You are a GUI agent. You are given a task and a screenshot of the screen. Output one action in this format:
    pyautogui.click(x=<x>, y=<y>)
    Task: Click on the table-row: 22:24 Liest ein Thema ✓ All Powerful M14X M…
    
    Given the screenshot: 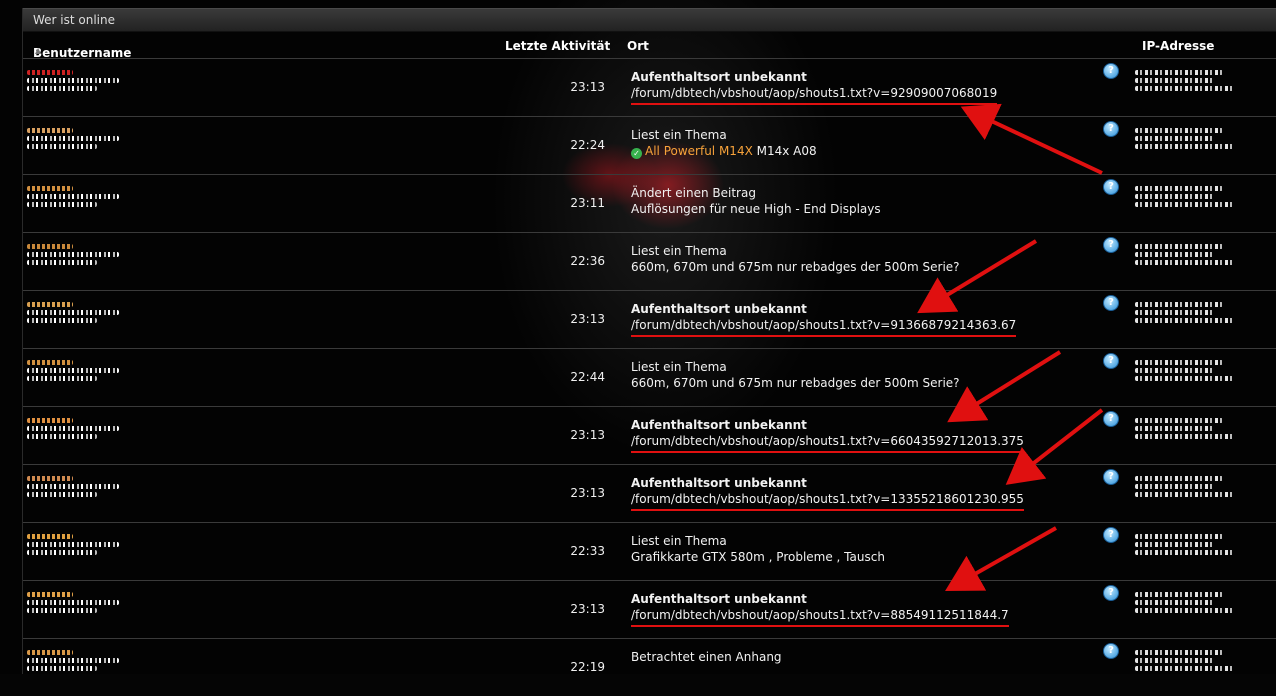 What is the action you would take?
    pyautogui.click(x=649, y=145)
    